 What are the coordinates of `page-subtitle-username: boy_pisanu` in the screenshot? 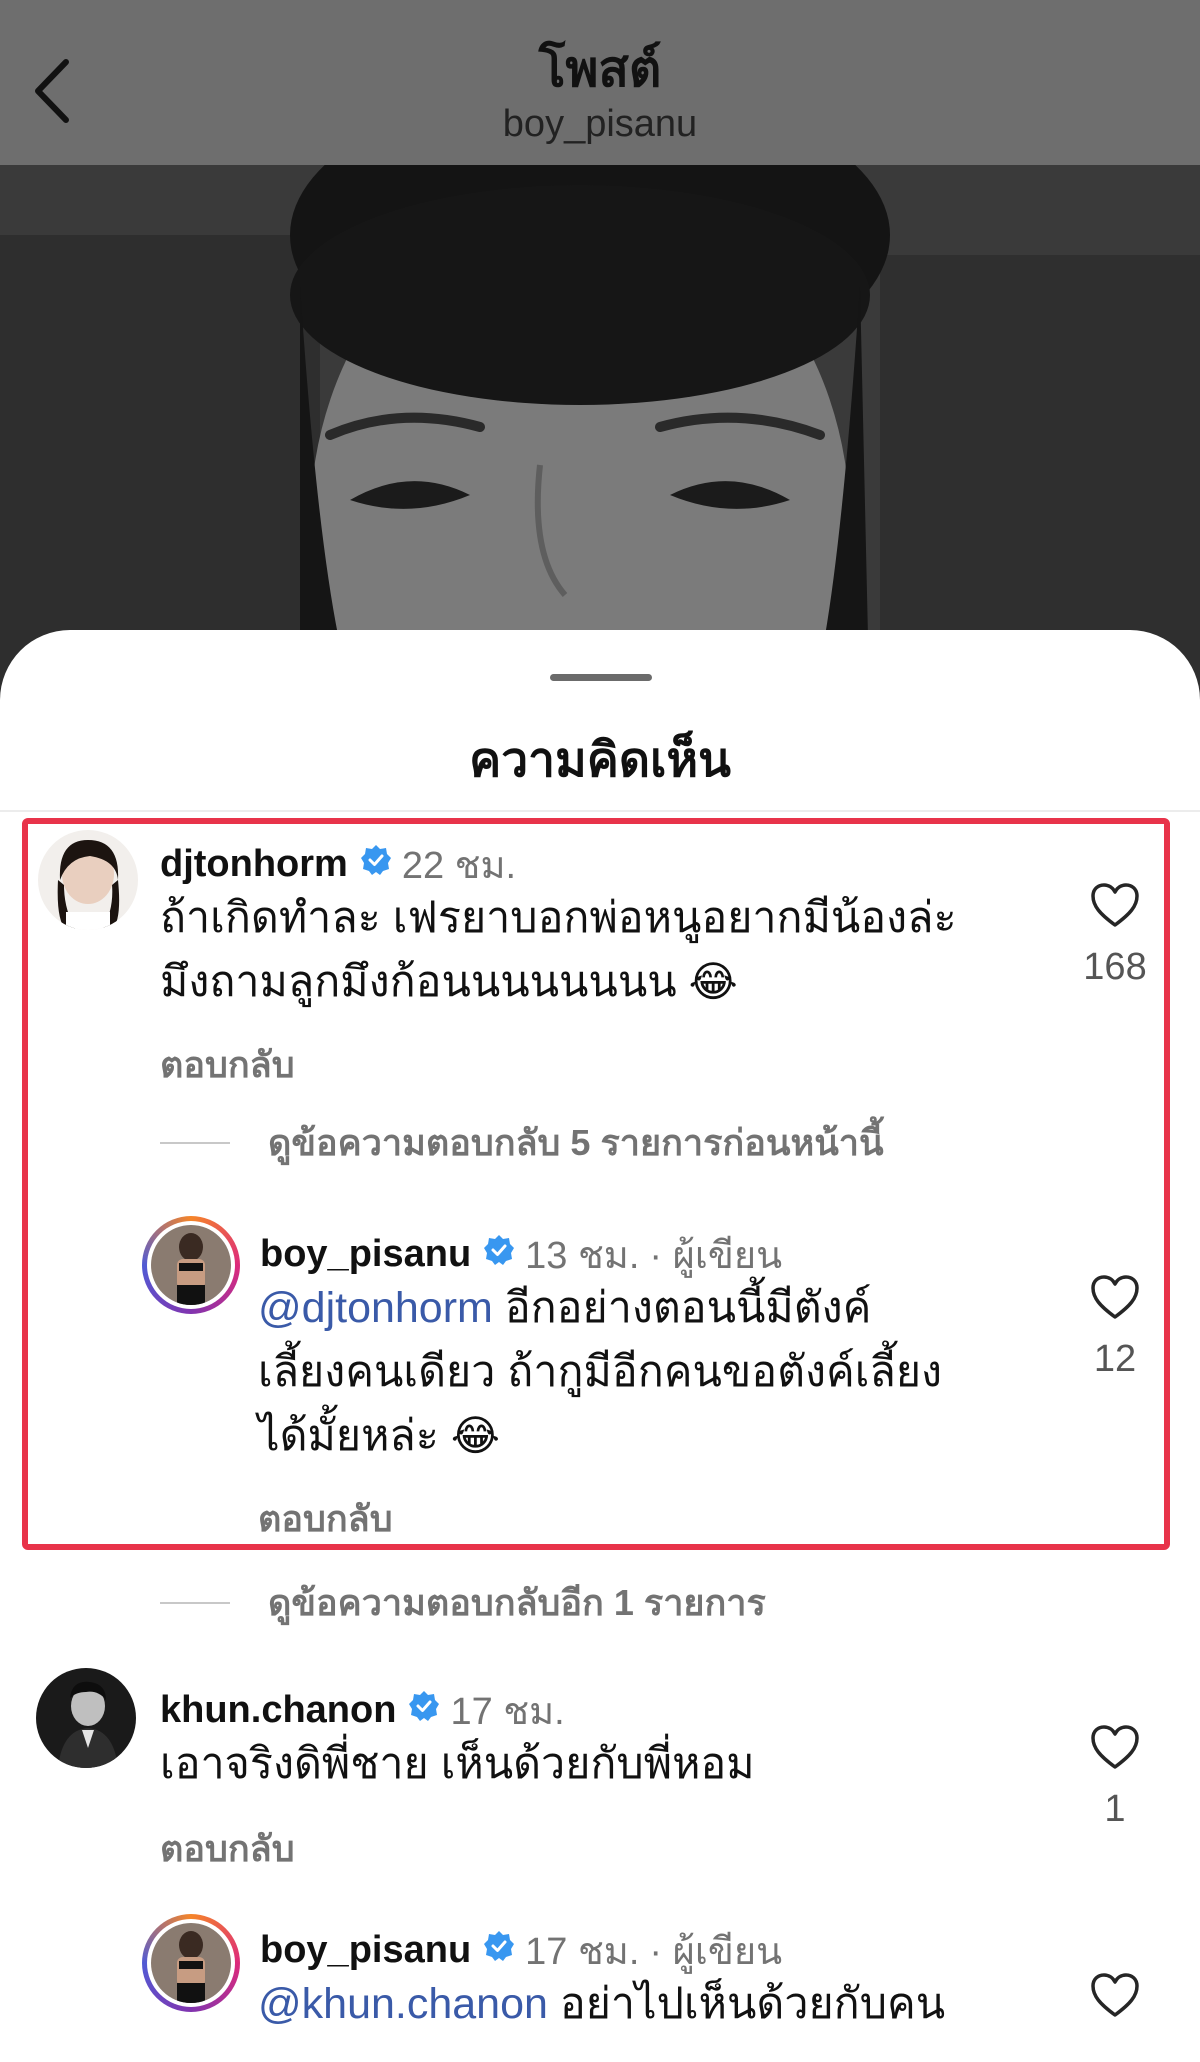 It's located at (600, 124).